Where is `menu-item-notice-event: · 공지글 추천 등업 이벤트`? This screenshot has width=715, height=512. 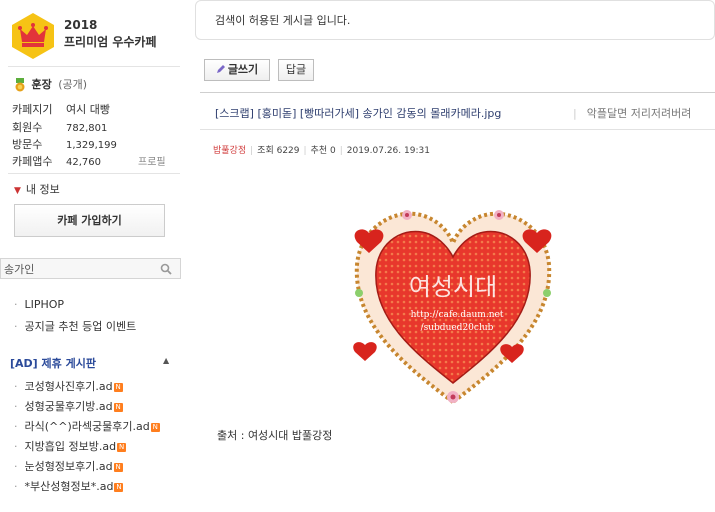
menu-item-notice-event: · 공지글 추천 등업 이벤트 is located at coordinates (75, 326).